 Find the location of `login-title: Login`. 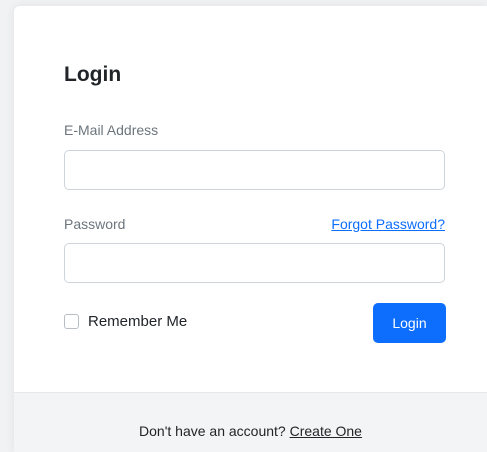

login-title: Login is located at coordinates (93, 74).